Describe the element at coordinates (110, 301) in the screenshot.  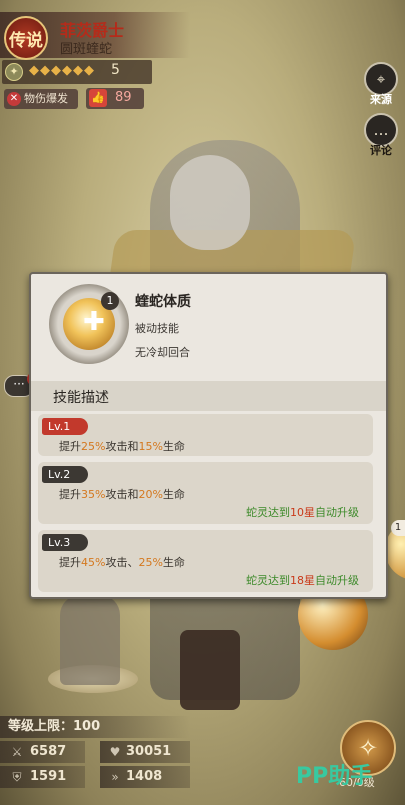
I see `skill-level-badge: 1` at that location.